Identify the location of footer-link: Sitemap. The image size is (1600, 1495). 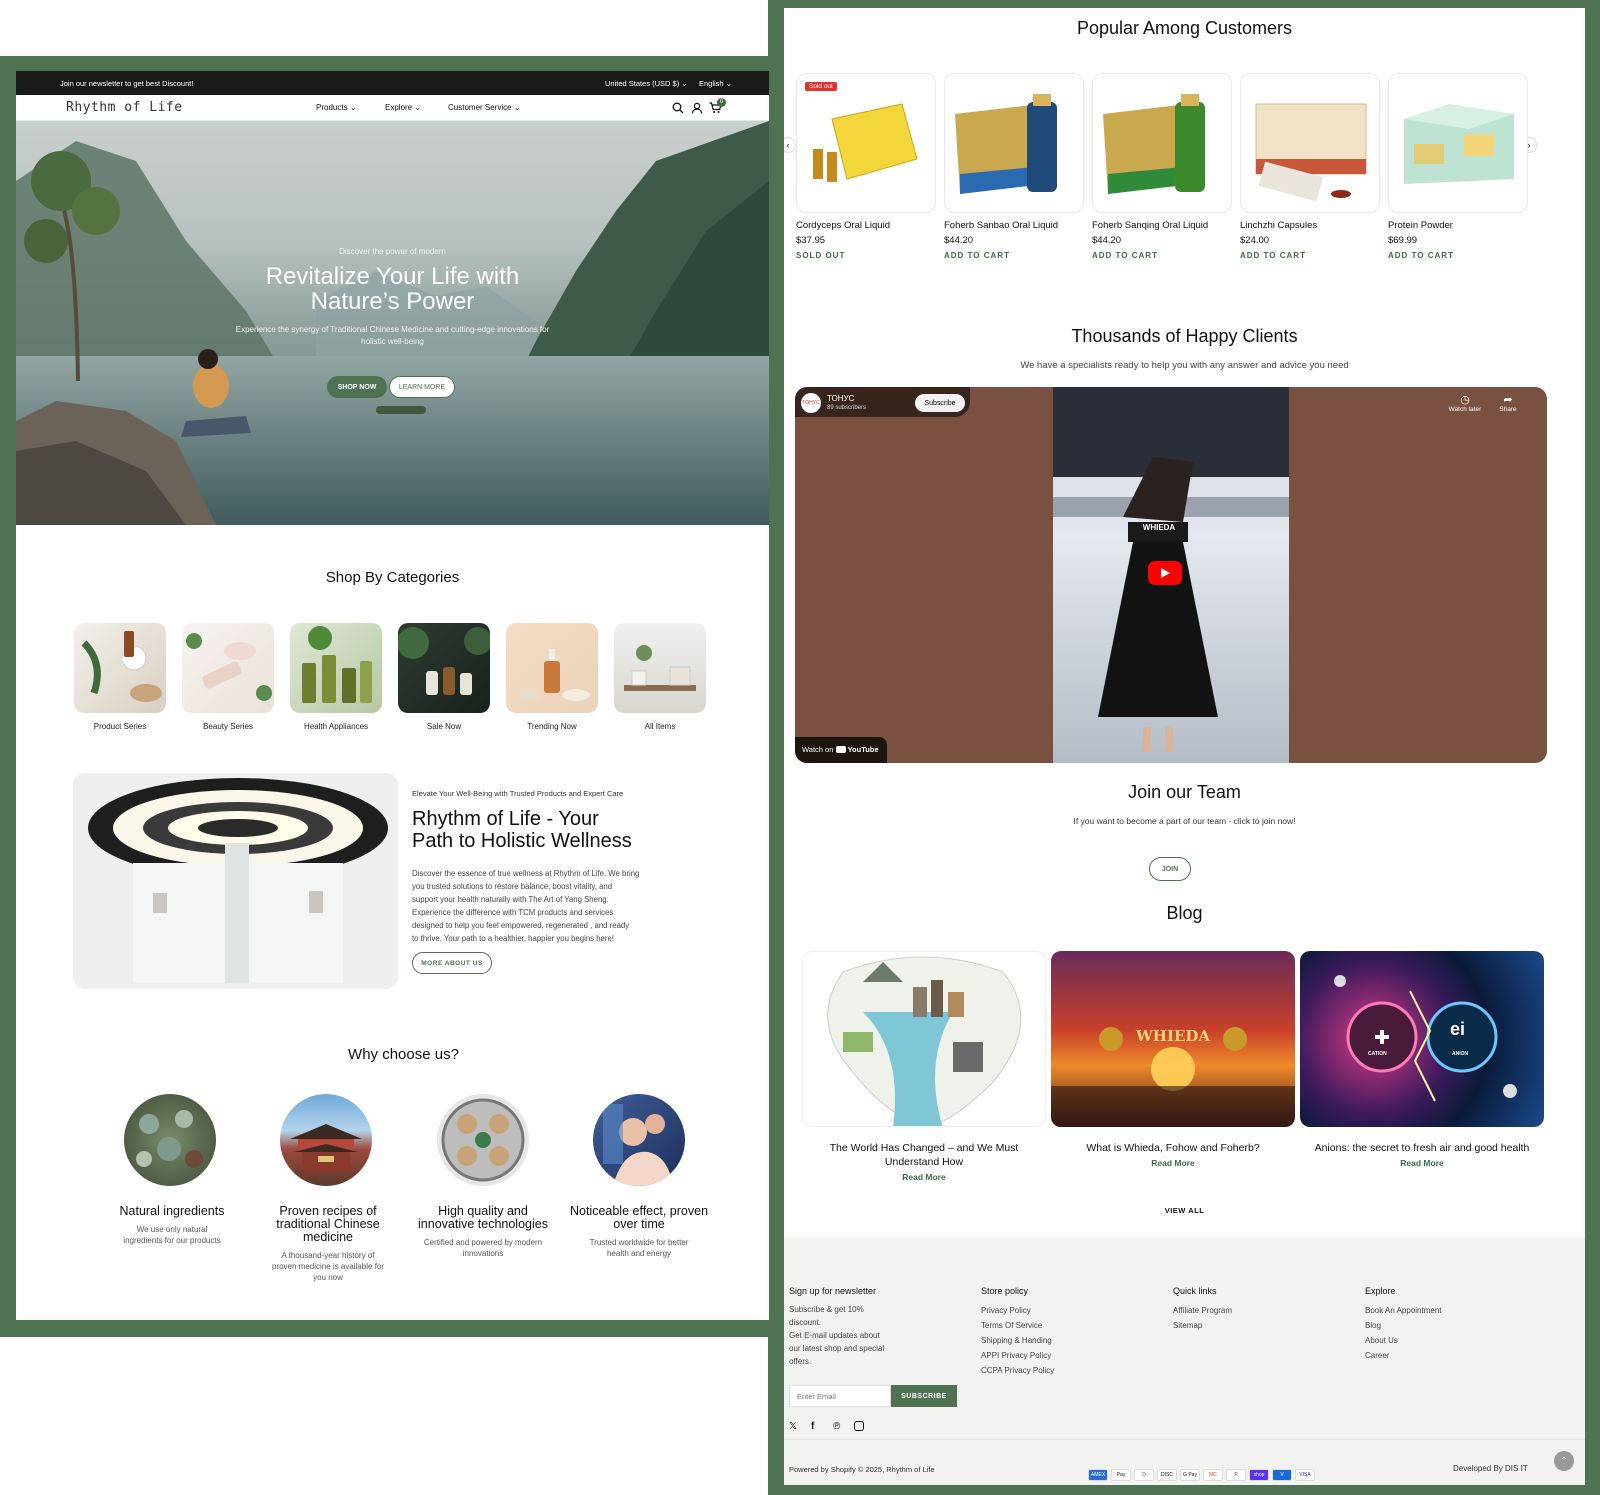
(1202, 1325).